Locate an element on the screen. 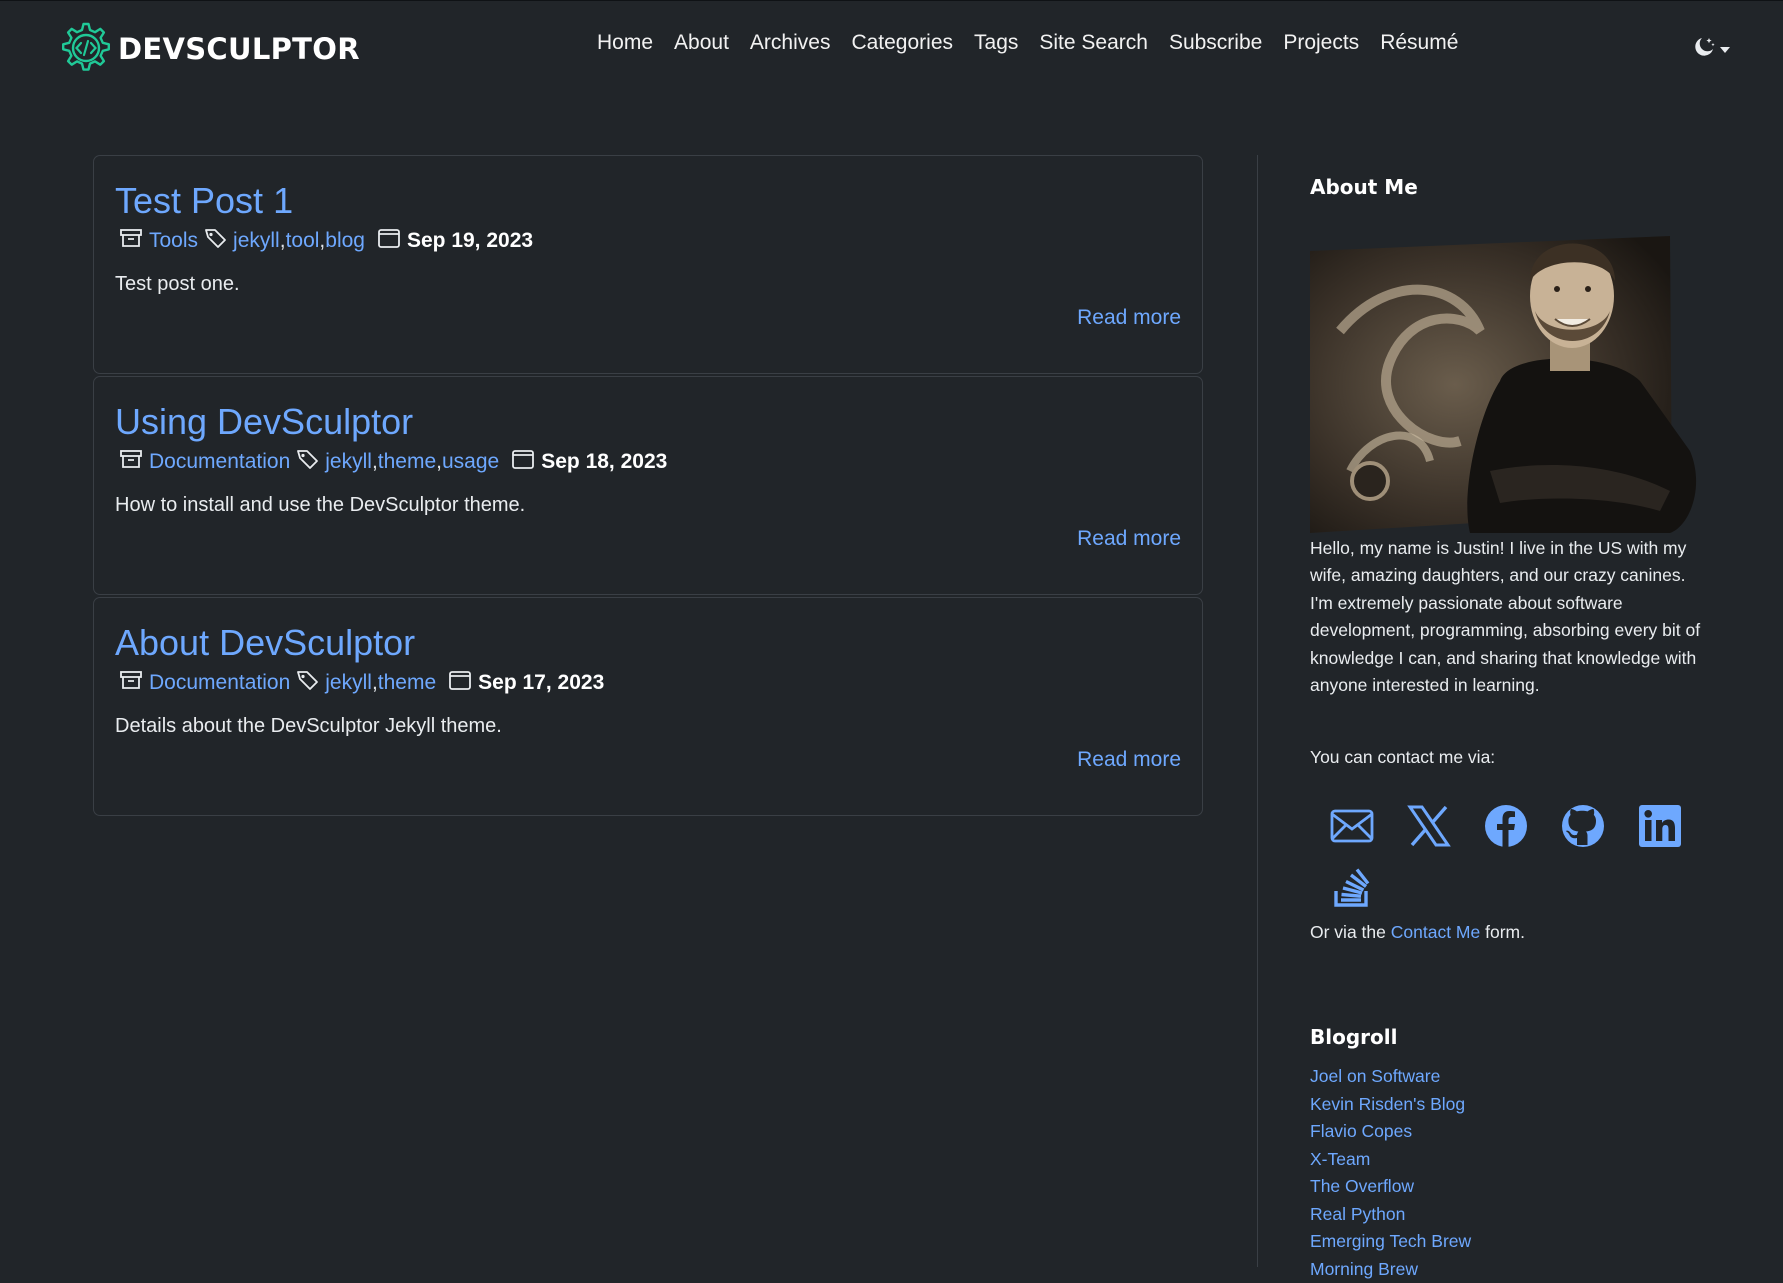 The image size is (1783, 1283). blogroll-link: Flavio Copes is located at coordinates (1390, 1132).